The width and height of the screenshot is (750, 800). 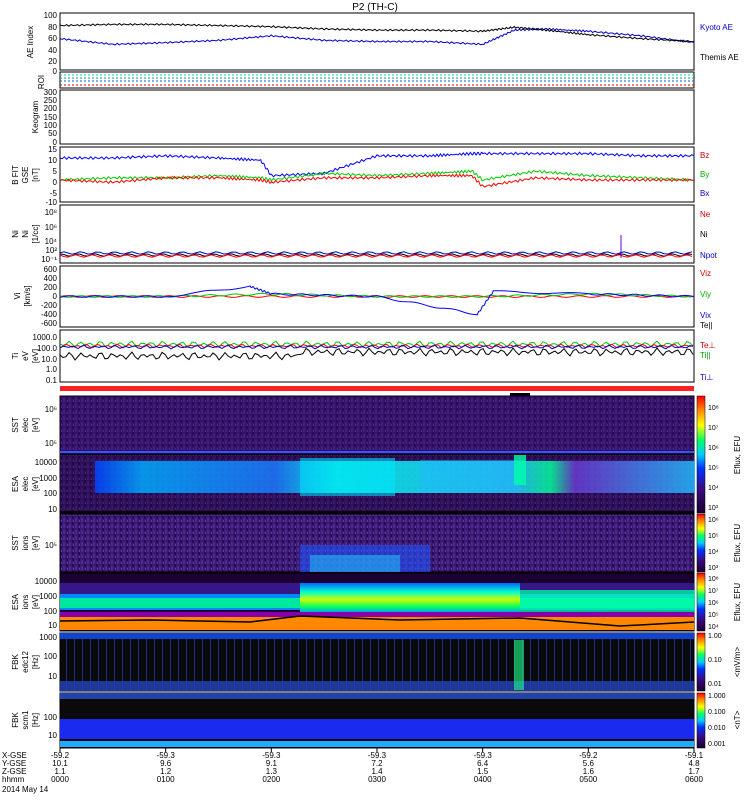 I want to click on sst-ion-ylabel-1: SST, so click(x=15, y=543).